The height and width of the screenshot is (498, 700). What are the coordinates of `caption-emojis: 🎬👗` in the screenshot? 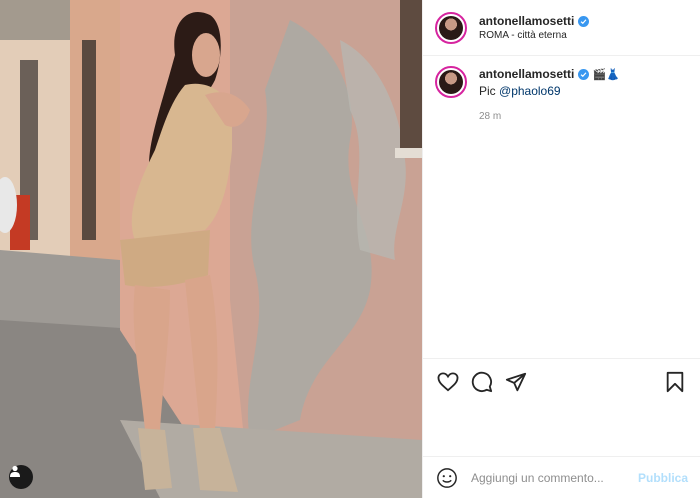 It's located at (606, 75).